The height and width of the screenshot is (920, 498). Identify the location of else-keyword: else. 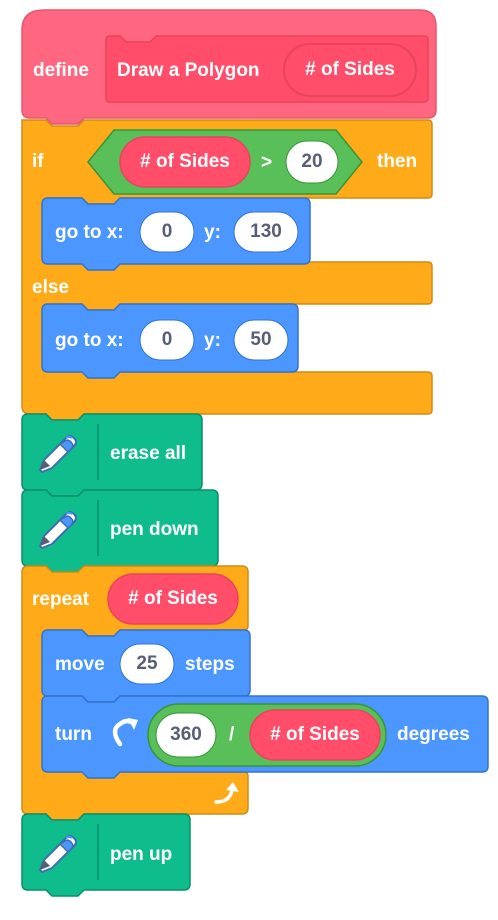
(50, 287).